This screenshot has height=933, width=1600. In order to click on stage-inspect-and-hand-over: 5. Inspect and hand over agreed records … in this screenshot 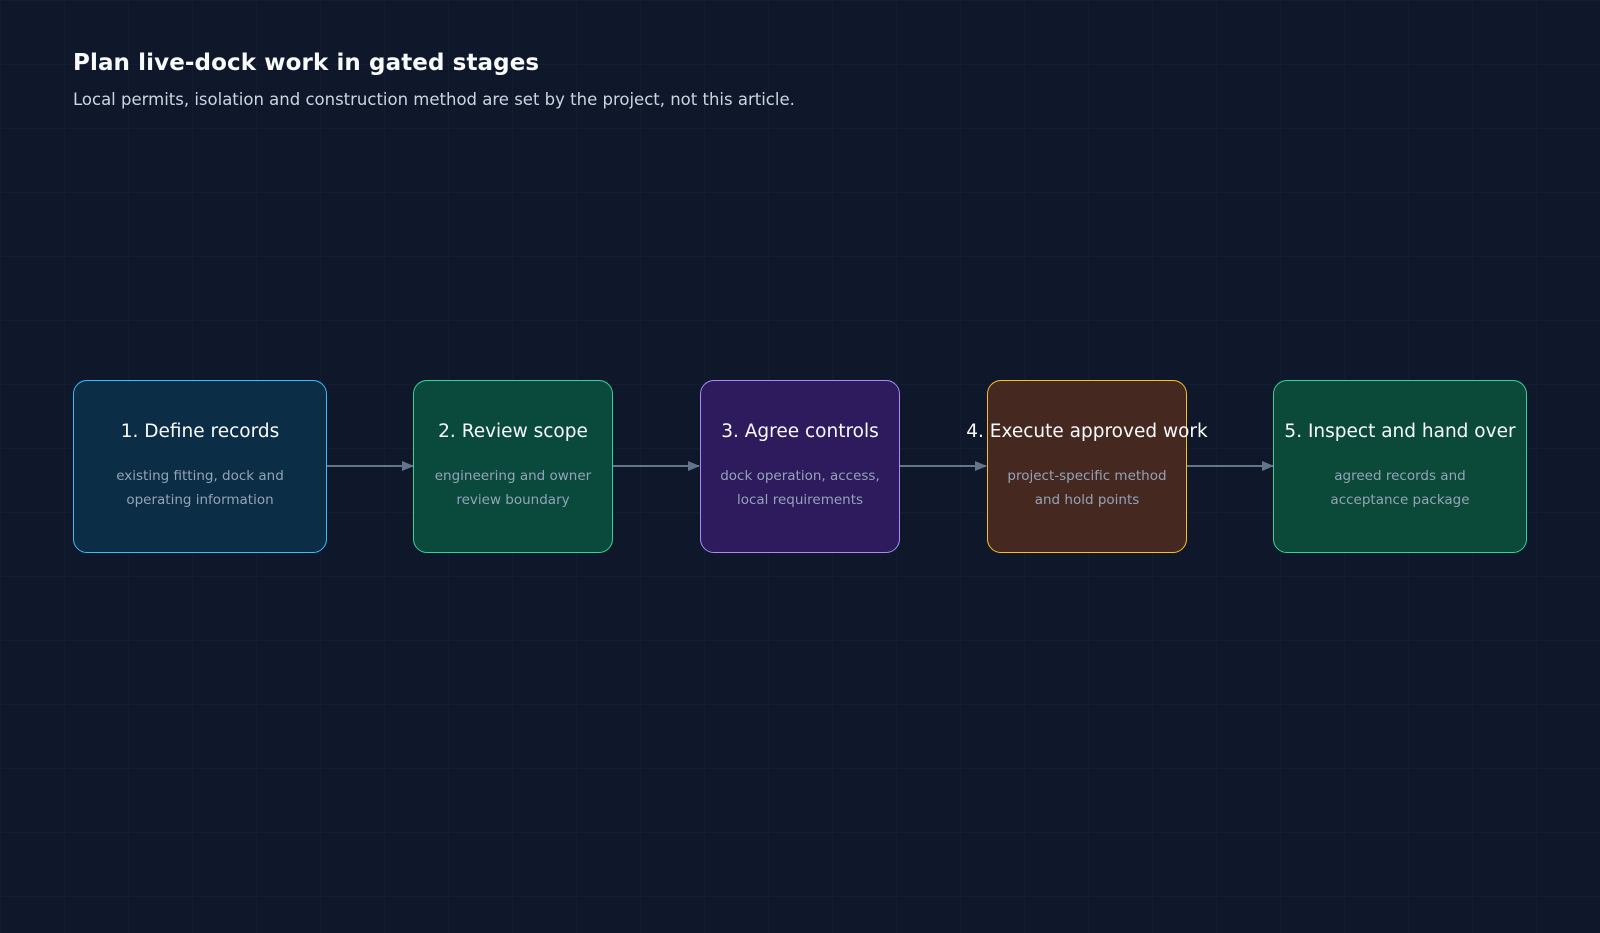, I will do `click(1400, 466)`.